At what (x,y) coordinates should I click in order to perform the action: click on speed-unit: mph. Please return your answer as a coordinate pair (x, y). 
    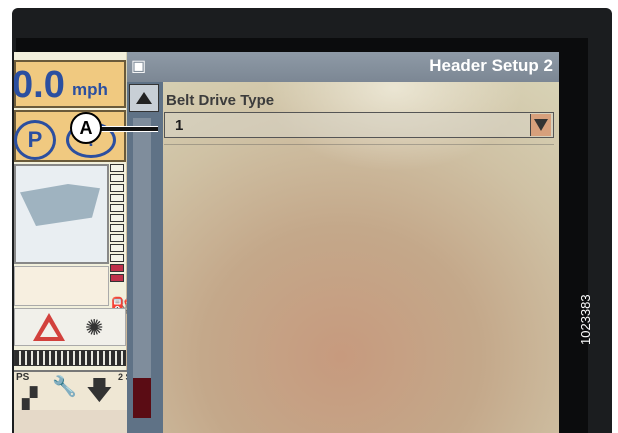
    Looking at the image, I should click on (90, 89).